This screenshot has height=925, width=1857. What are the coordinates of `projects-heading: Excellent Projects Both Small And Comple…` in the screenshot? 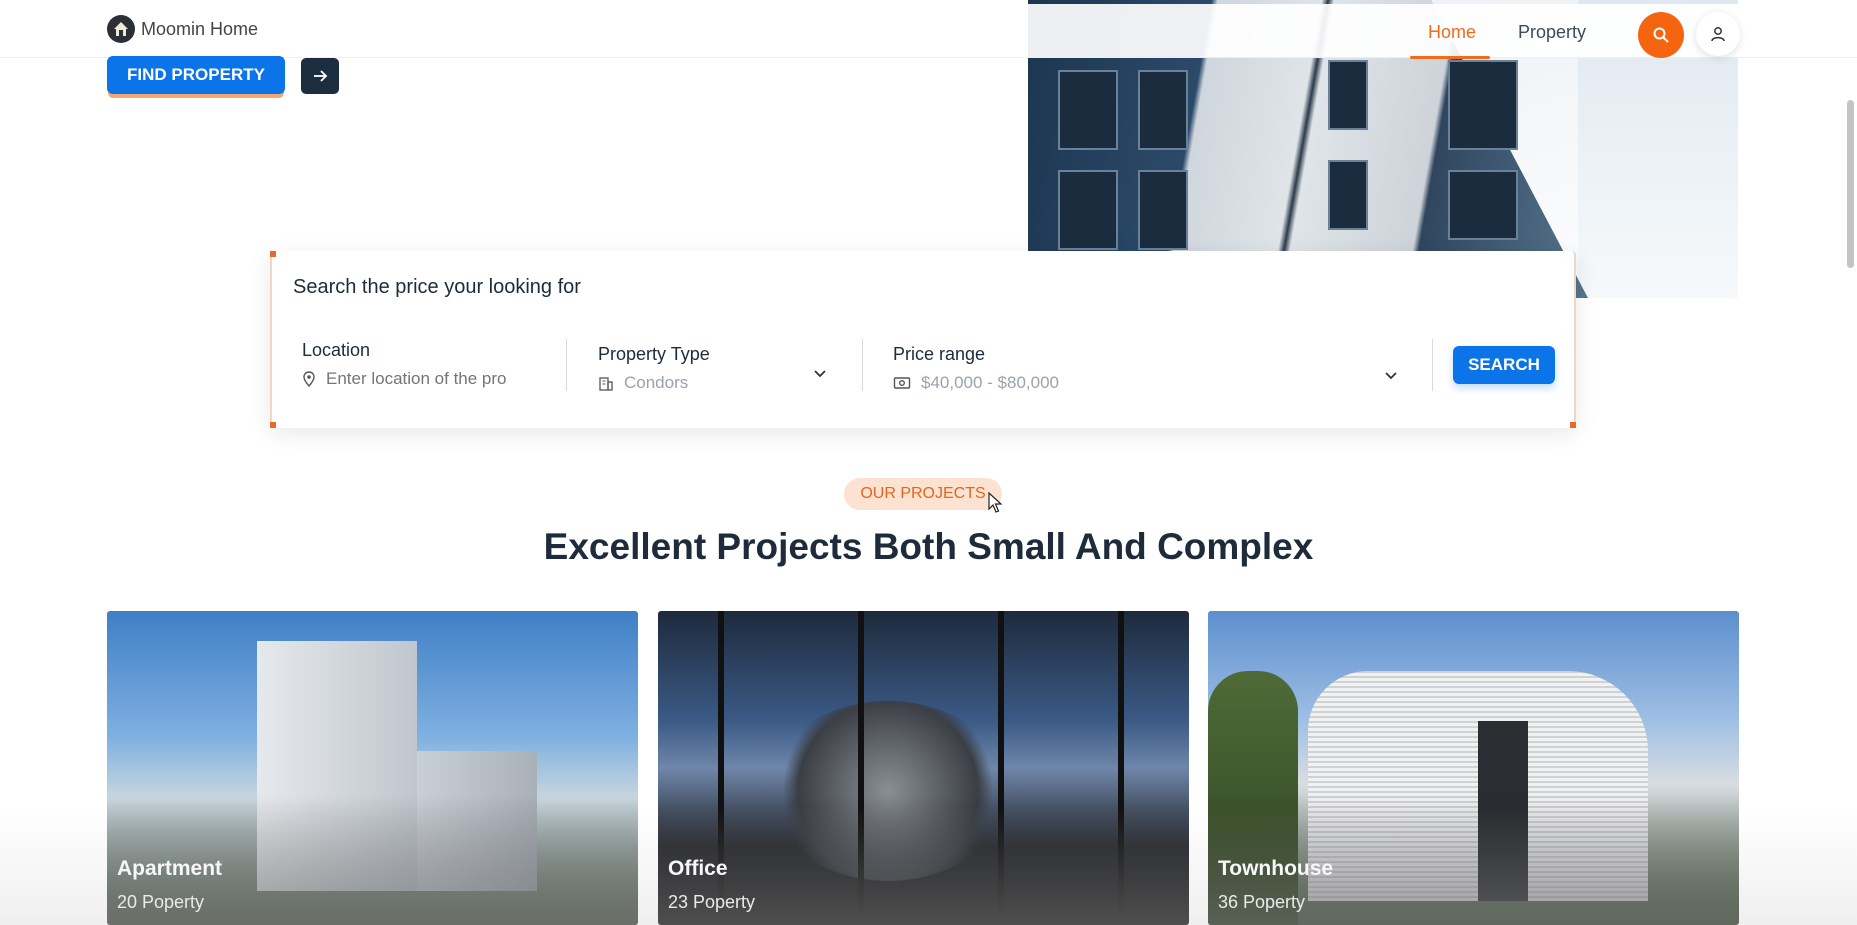 It's located at (928, 546).